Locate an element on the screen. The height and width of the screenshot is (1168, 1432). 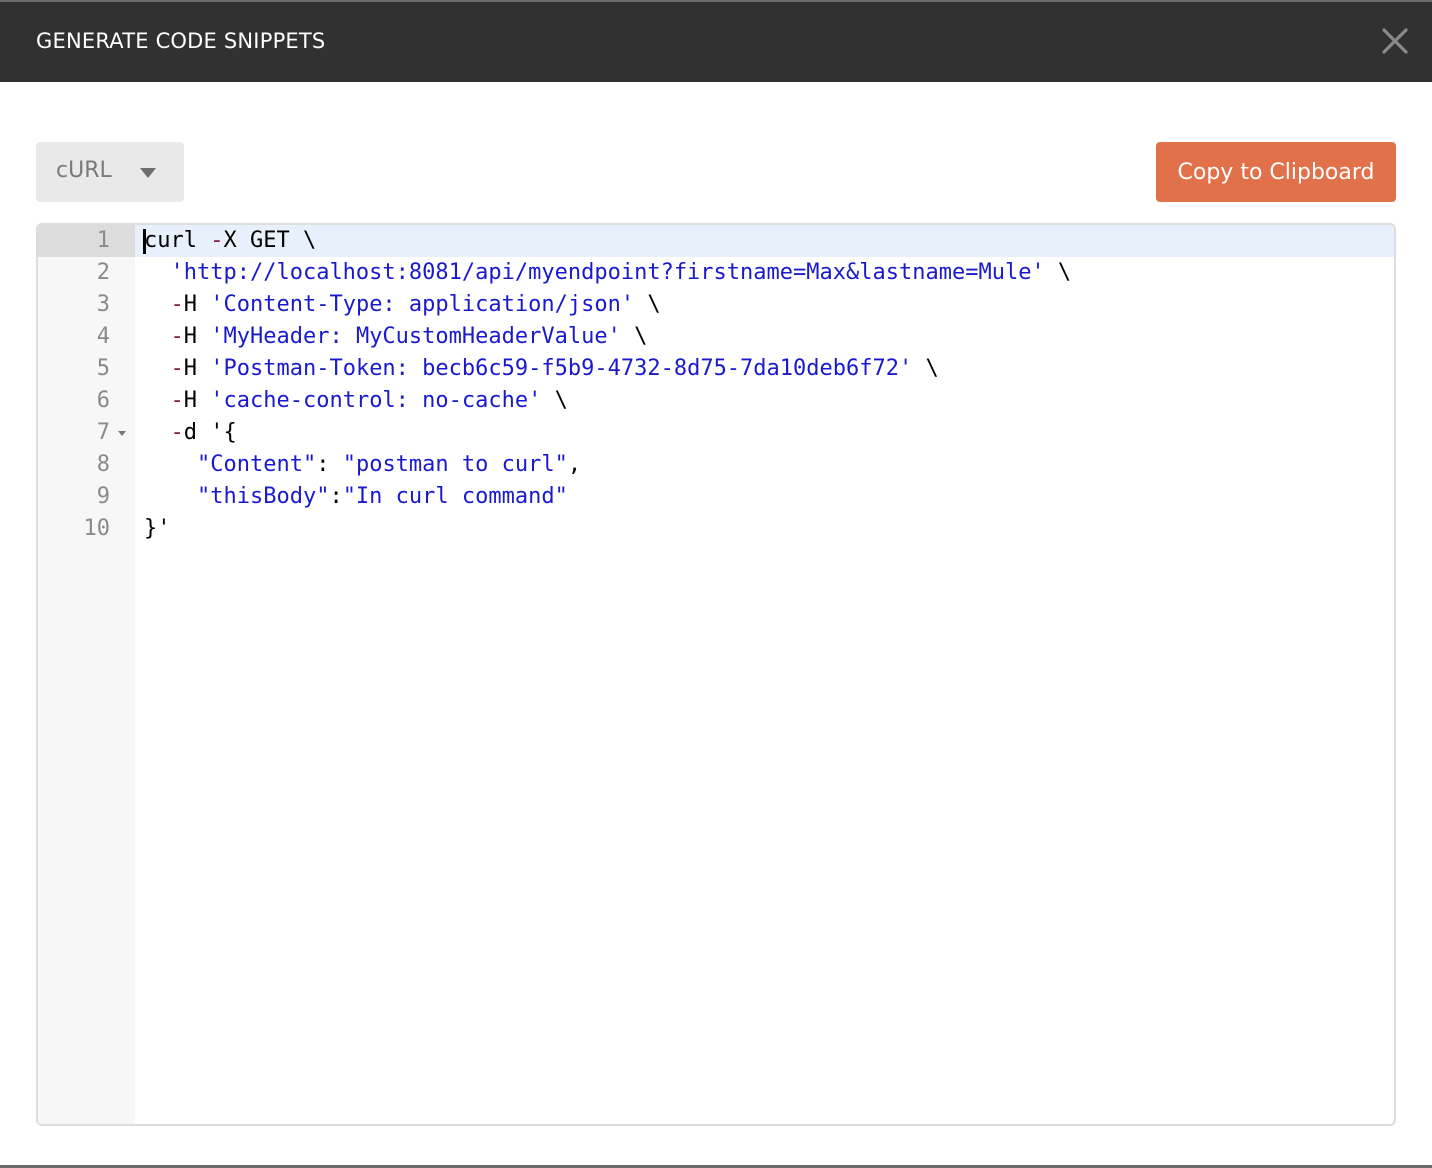
line-number: 8 is located at coordinates (103, 464).